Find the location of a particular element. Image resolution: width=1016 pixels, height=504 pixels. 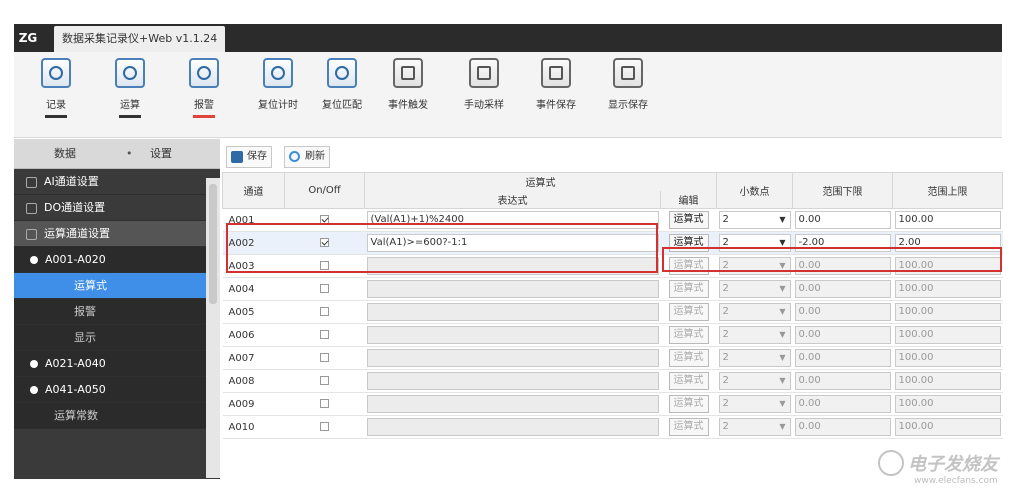

sidebar-group-a001-a020: A001-A020 is located at coordinates (117, 260).